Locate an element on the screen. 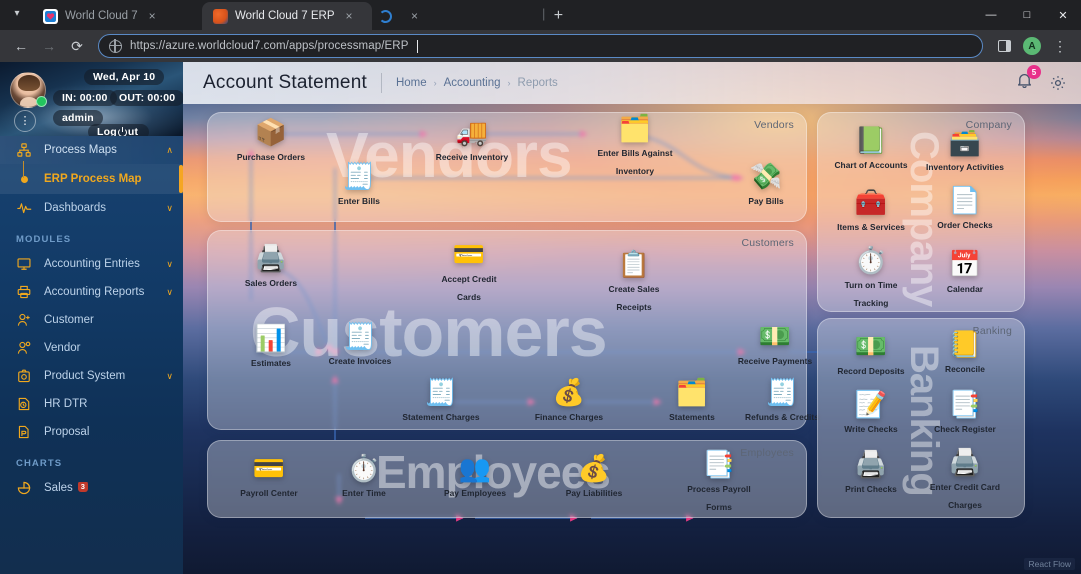 The image size is (1081, 574). node-enter-bills: 🧾 Enter Bills is located at coordinates (359, 185).